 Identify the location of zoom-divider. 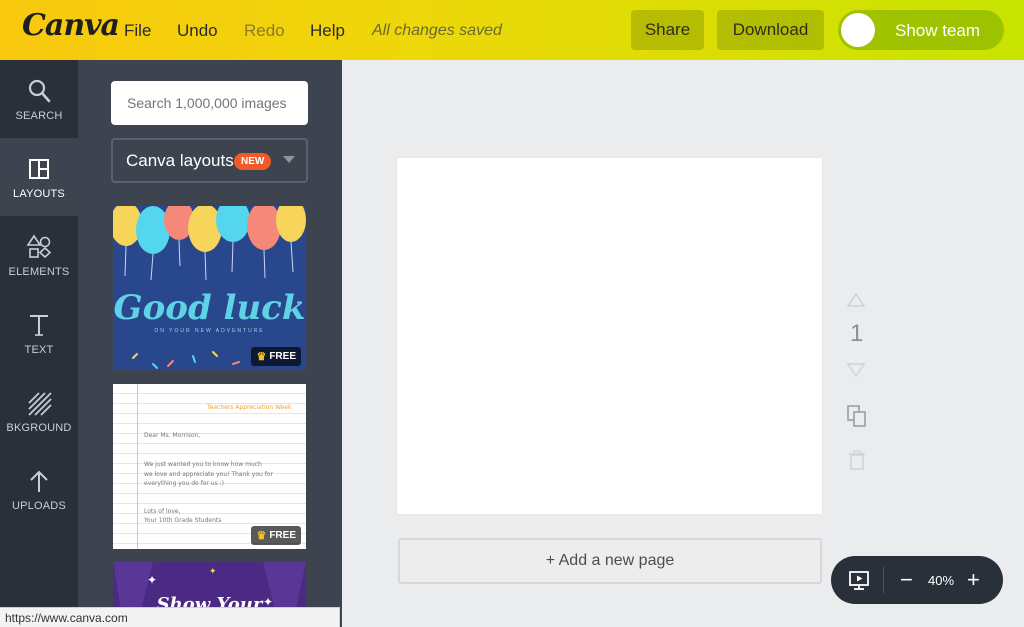
(883, 580).